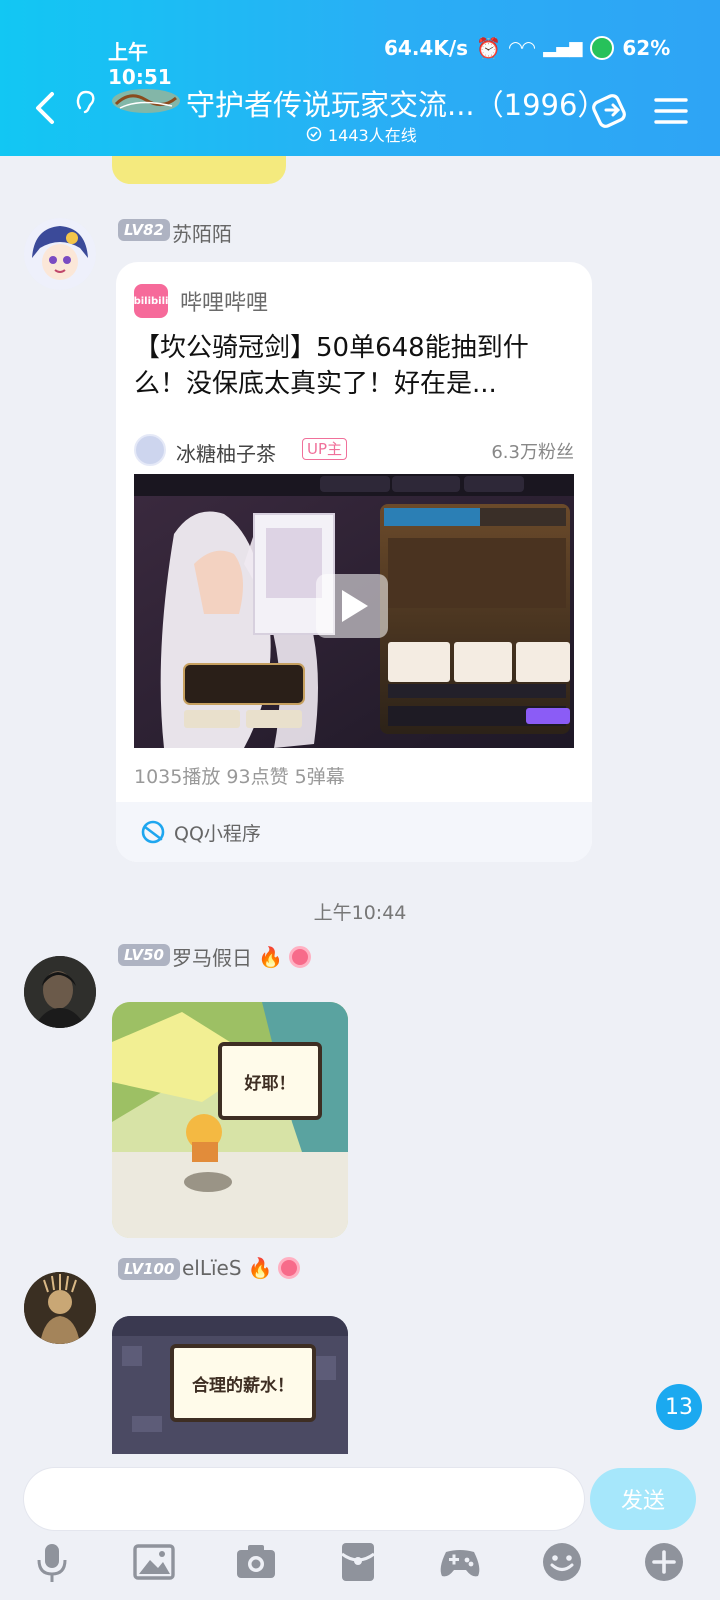 The image size is (720, 1600). What do you see at coordinates (671, 111) in the screenshot?
I see `menu-icon` at bounding box center [671, 111].